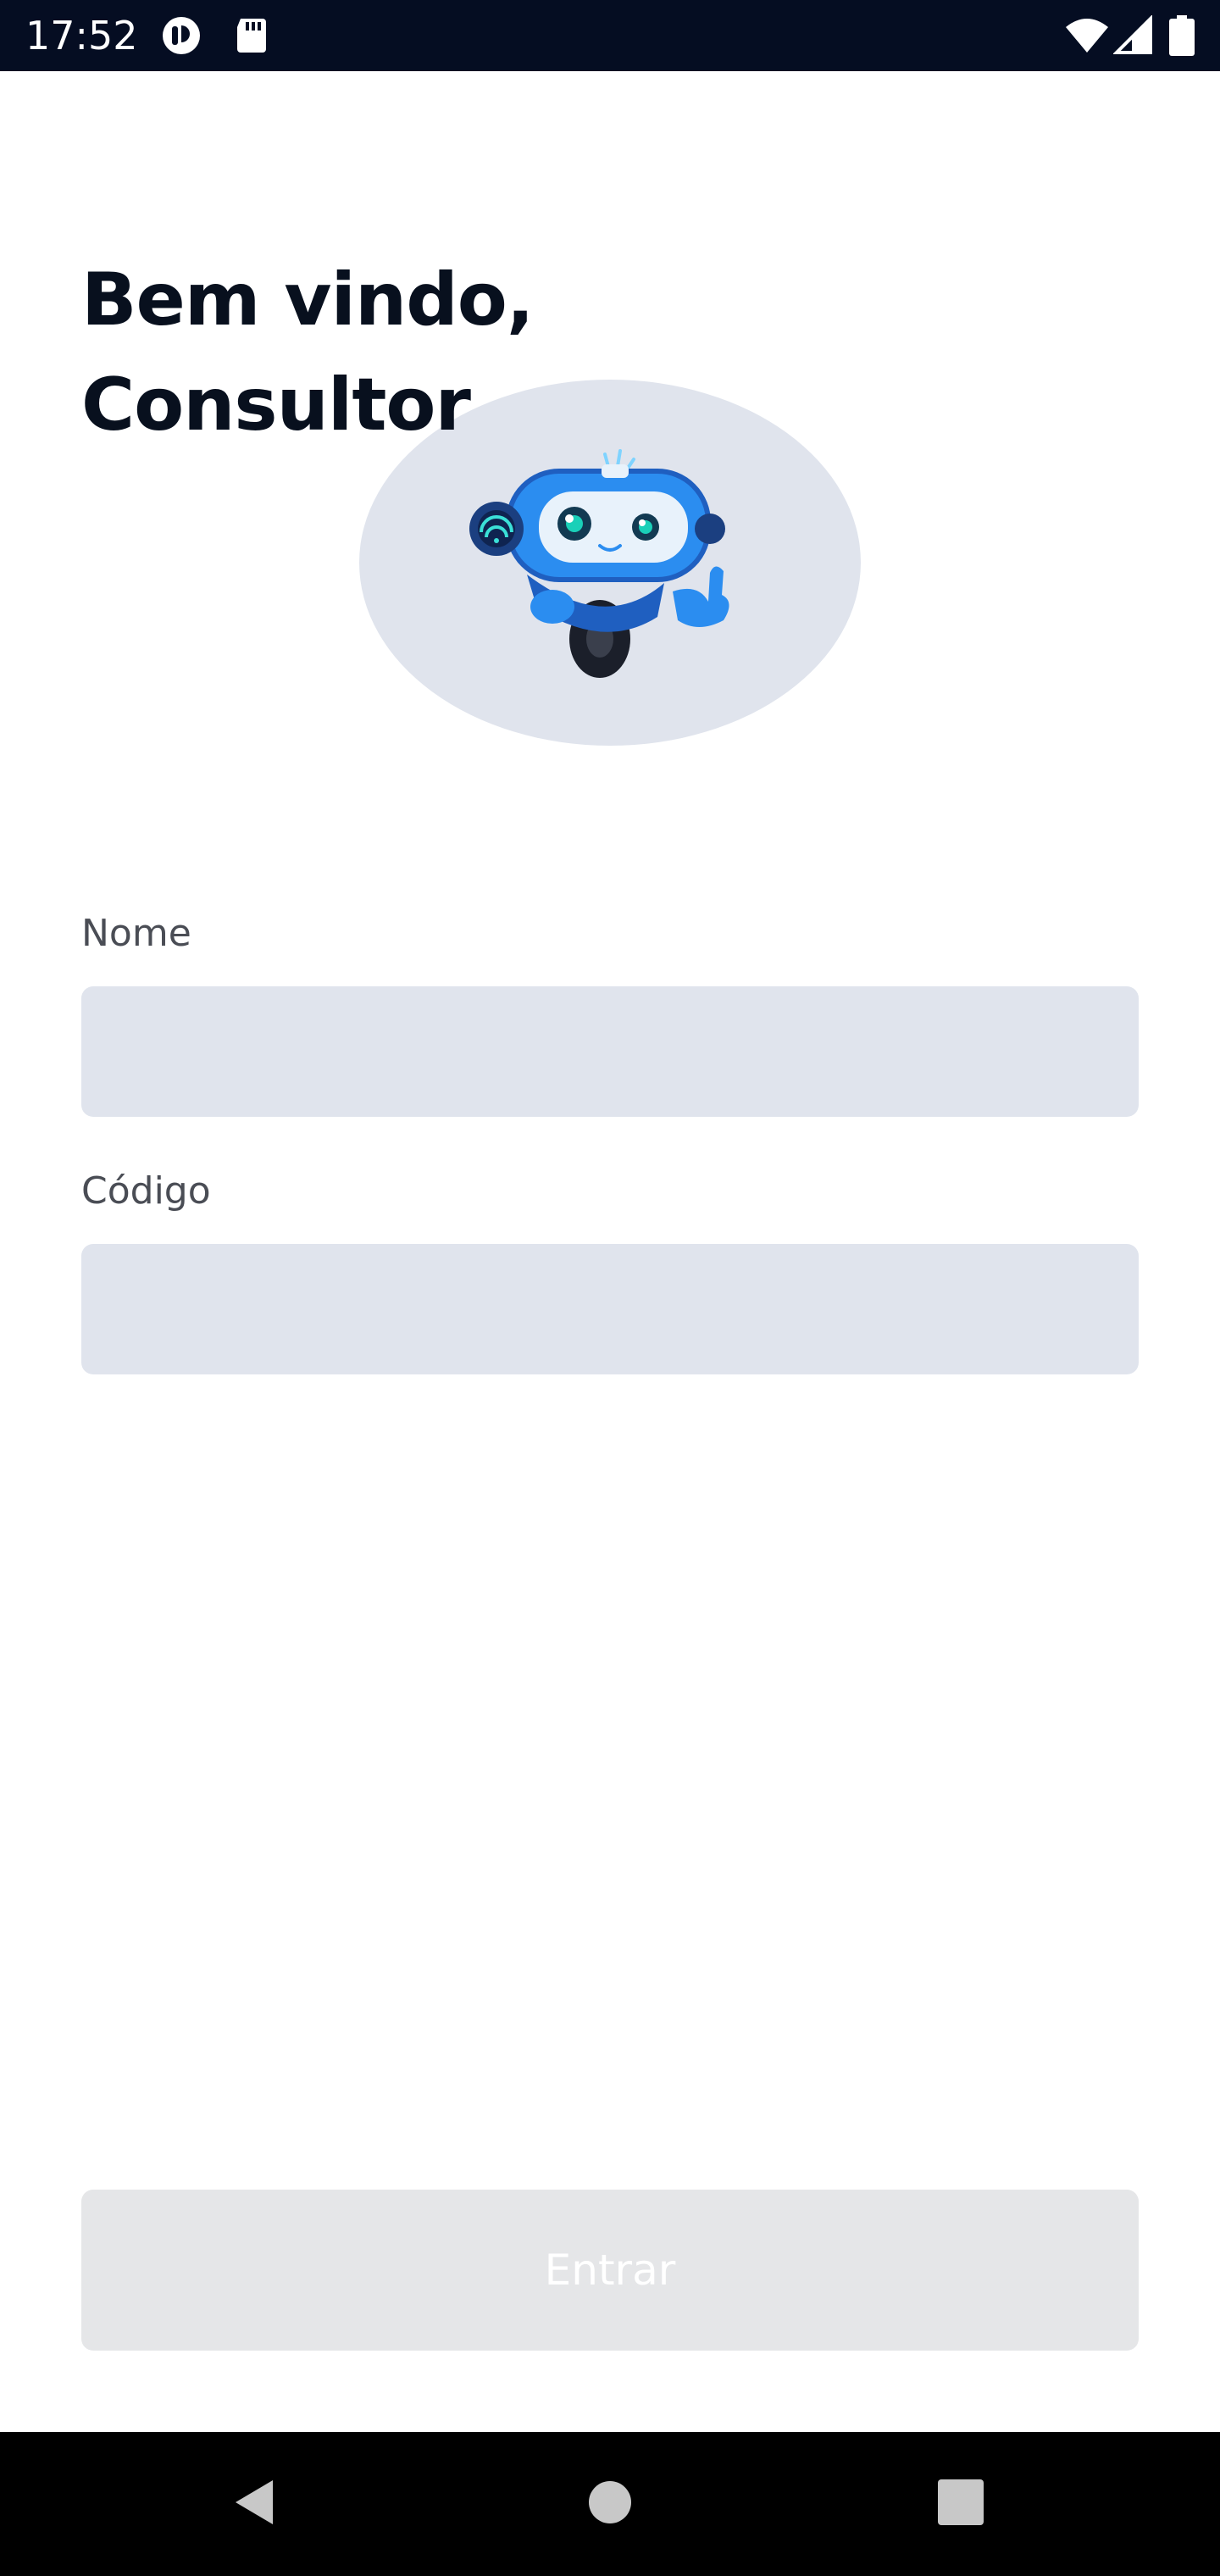  Describe the element at coordinates (1133, 35) in the screenshot. I see `cell-signal-icon` at that location.